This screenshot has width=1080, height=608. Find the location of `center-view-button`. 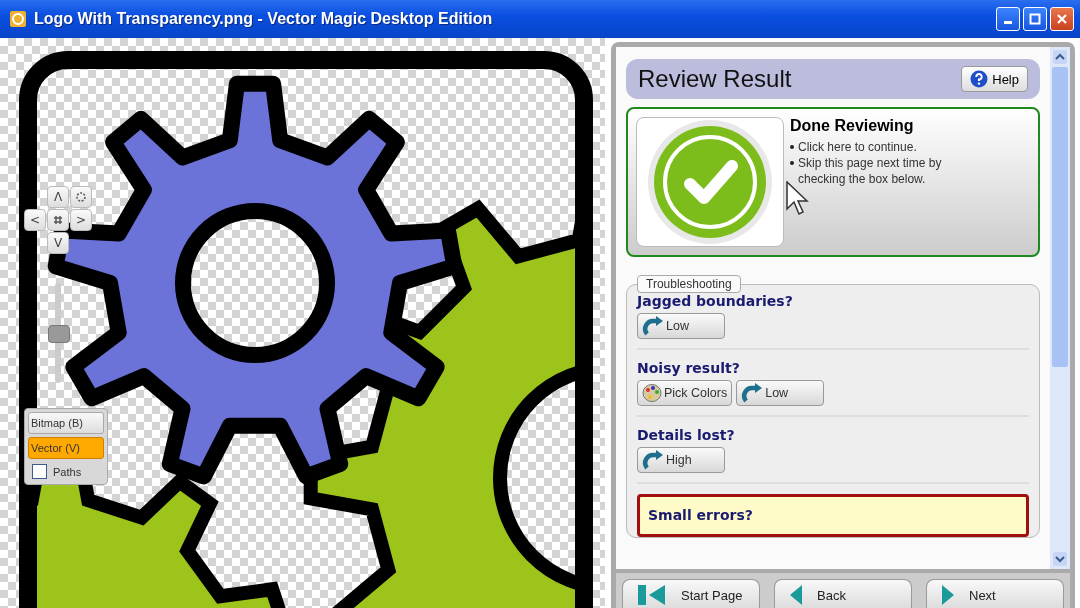

center-view-button is located at coordinates (58, 220).